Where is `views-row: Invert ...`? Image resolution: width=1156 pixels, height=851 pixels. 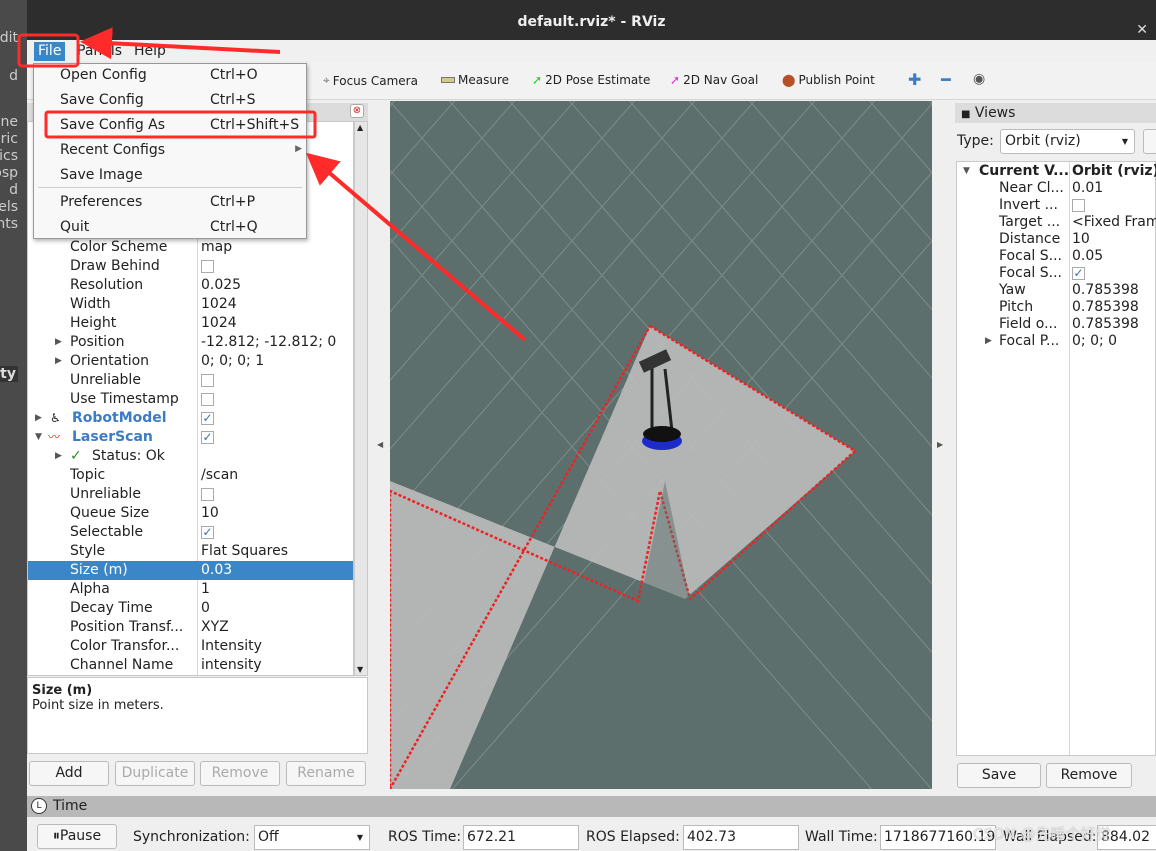 views-row: Invert ... is located at coordinates (1056, 205).